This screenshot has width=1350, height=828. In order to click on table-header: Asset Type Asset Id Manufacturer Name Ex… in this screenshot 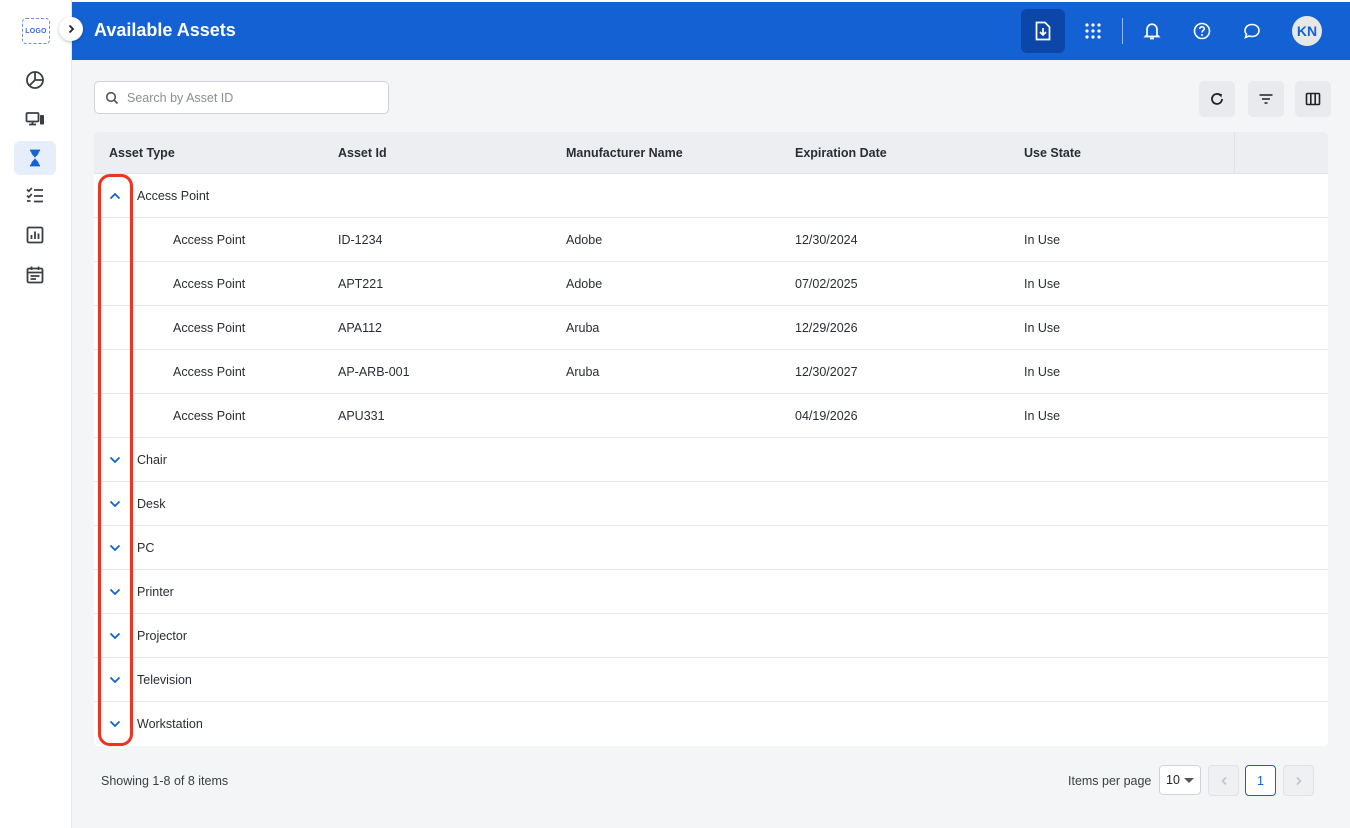, I will do `click(711, 153)`.